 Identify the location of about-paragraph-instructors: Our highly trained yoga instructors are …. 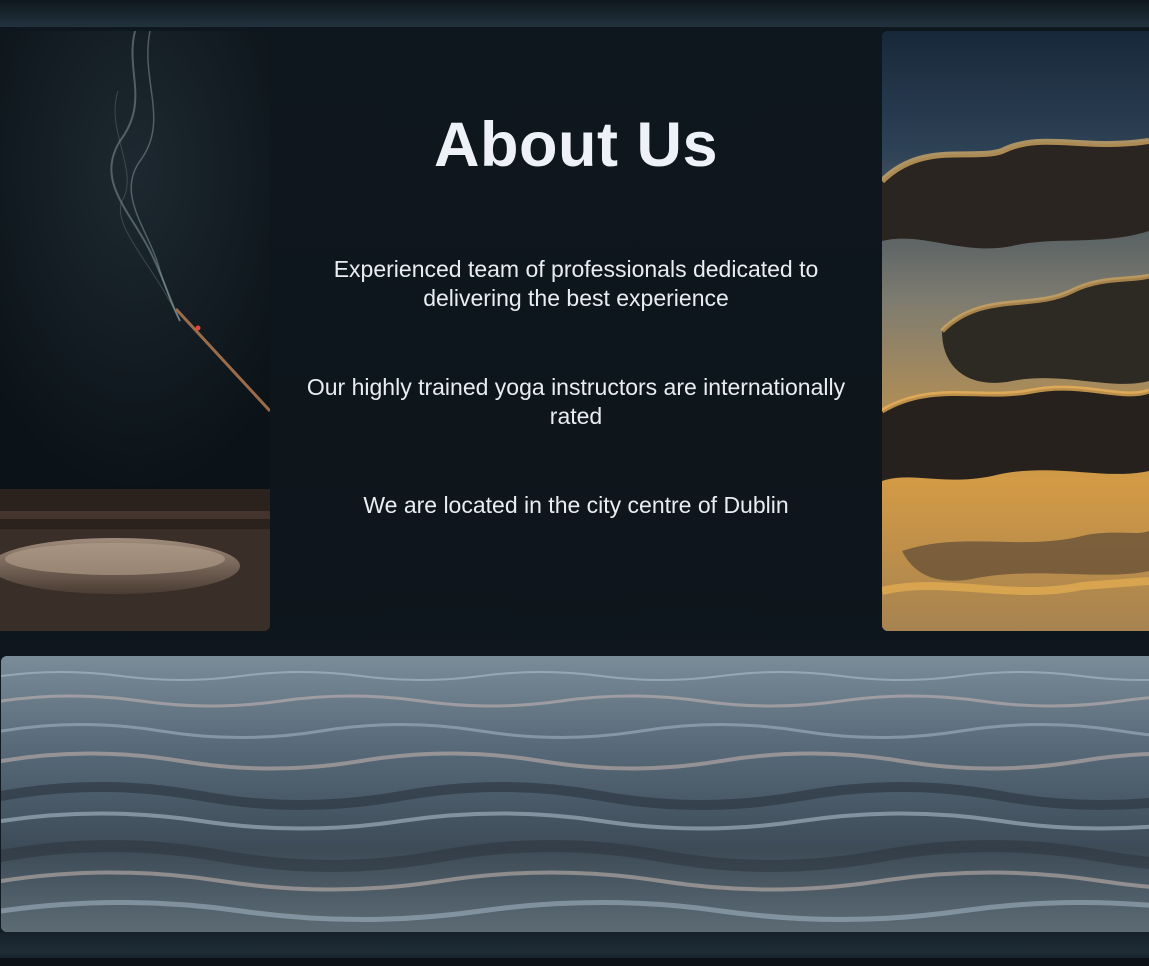
(576, 401).